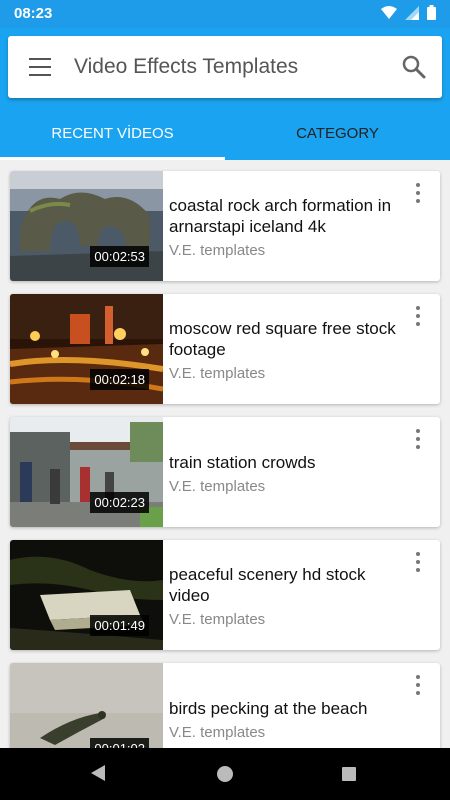 The height and width of the screenshot is (800, 450). I want to click on duration-badge: 00:02:53, so click(119, 256).